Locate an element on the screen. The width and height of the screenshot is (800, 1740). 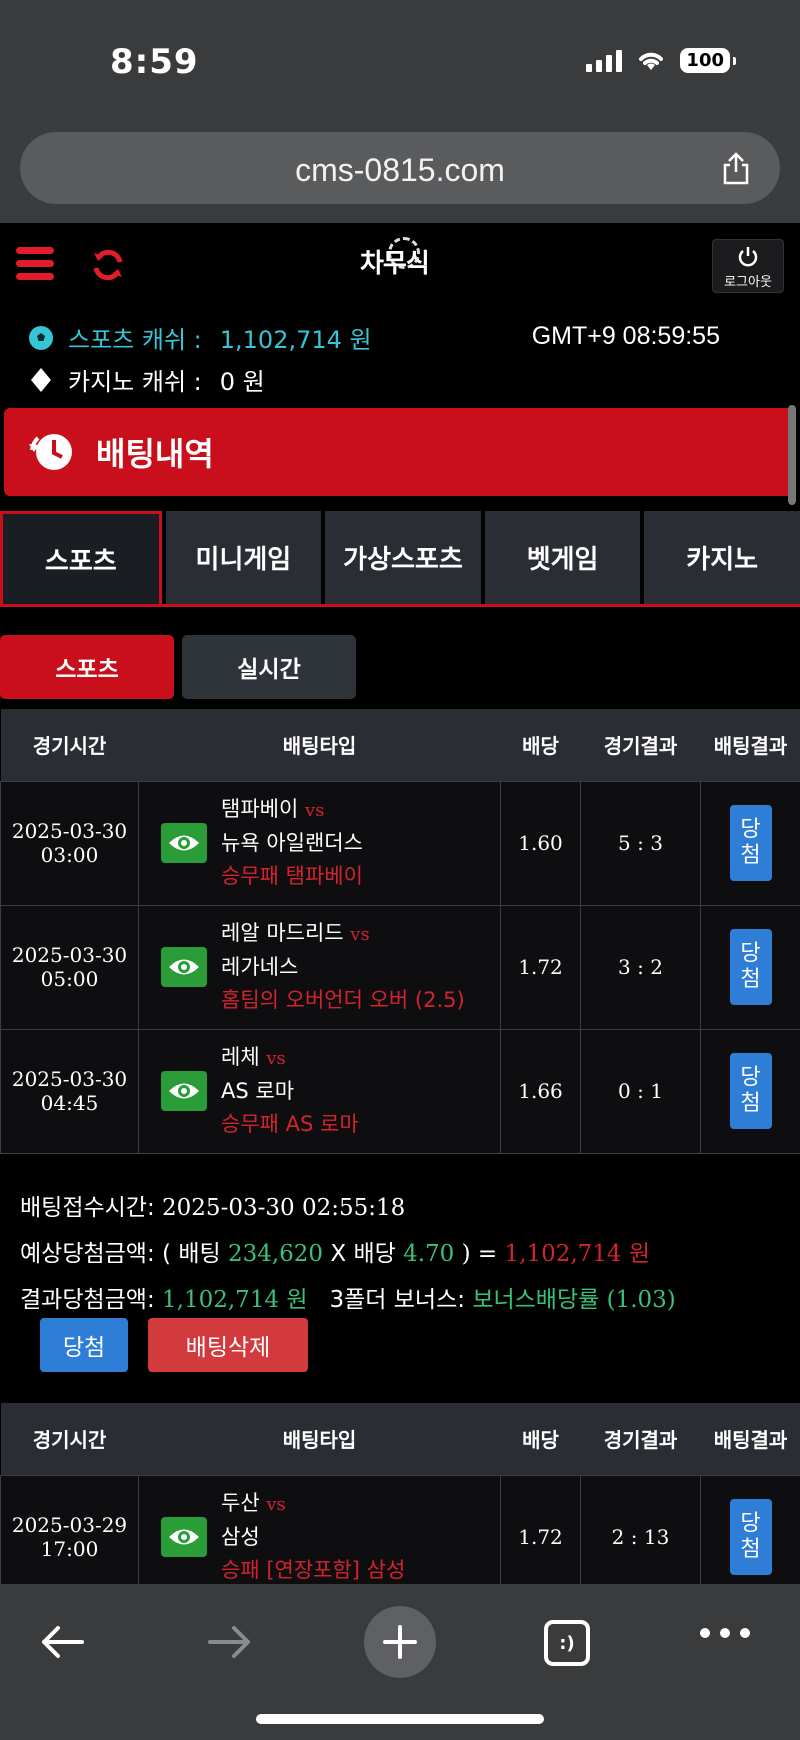
arrow-right-icon is located at coordinates (229, 1642).